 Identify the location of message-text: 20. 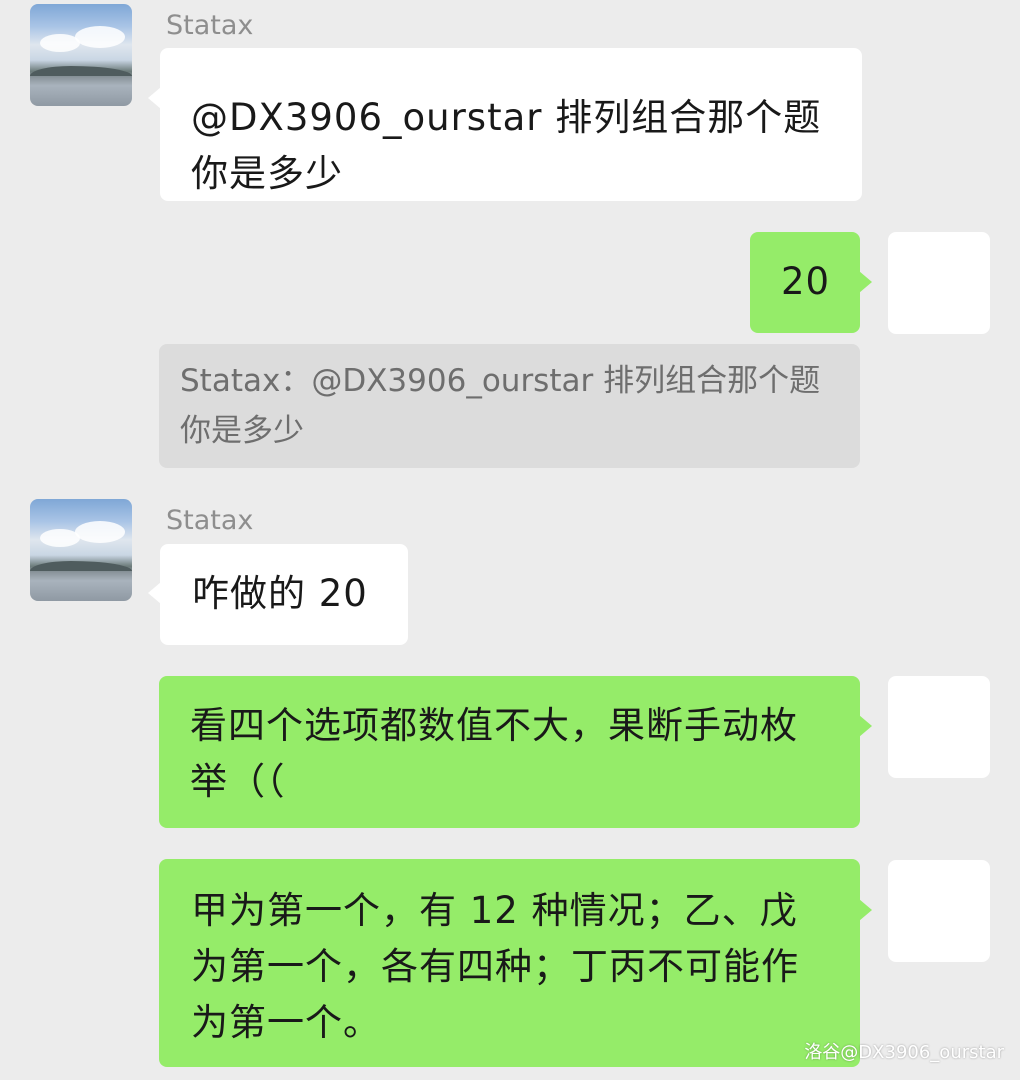
(806, 281).